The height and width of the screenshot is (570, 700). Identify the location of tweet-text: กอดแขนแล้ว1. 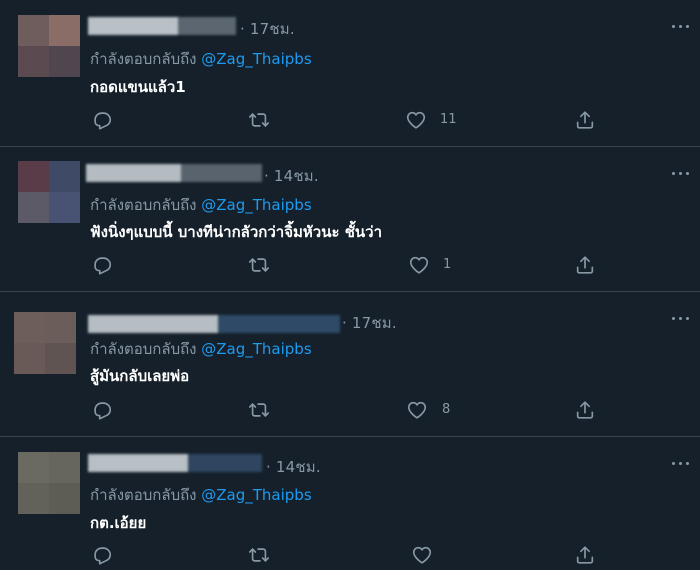
(138, 87).